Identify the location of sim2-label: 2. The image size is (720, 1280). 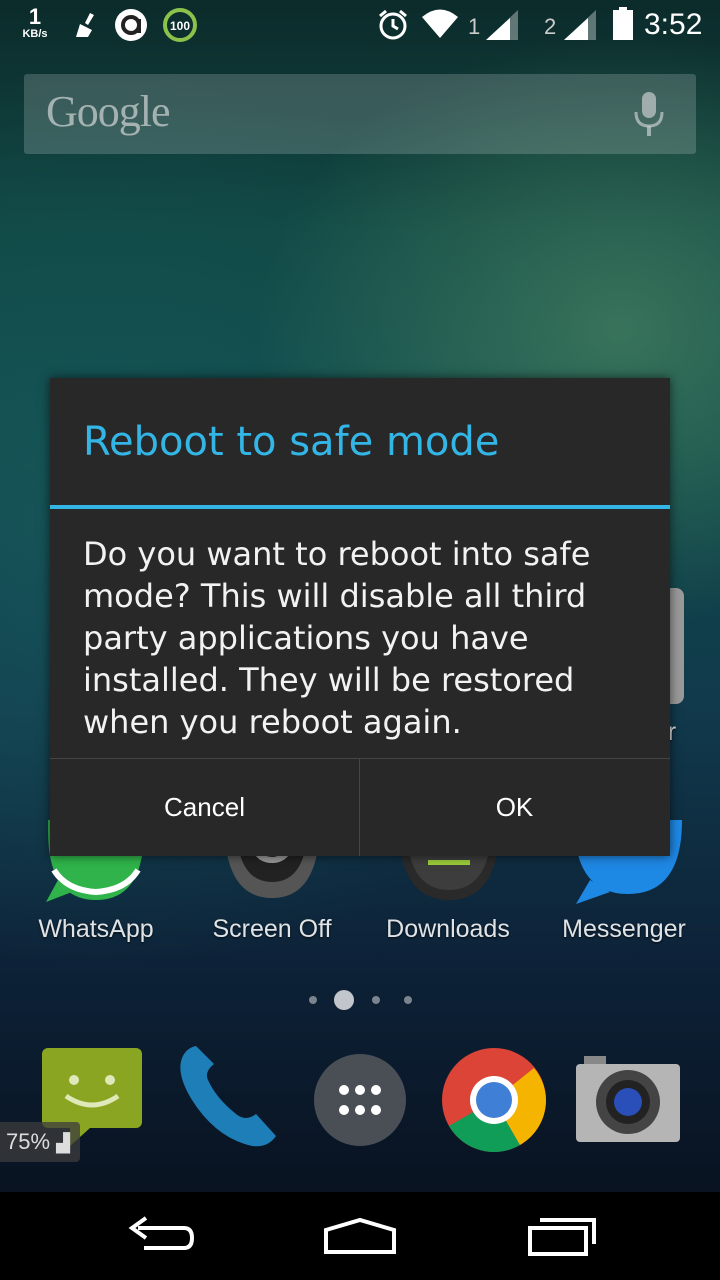
(550, 26).